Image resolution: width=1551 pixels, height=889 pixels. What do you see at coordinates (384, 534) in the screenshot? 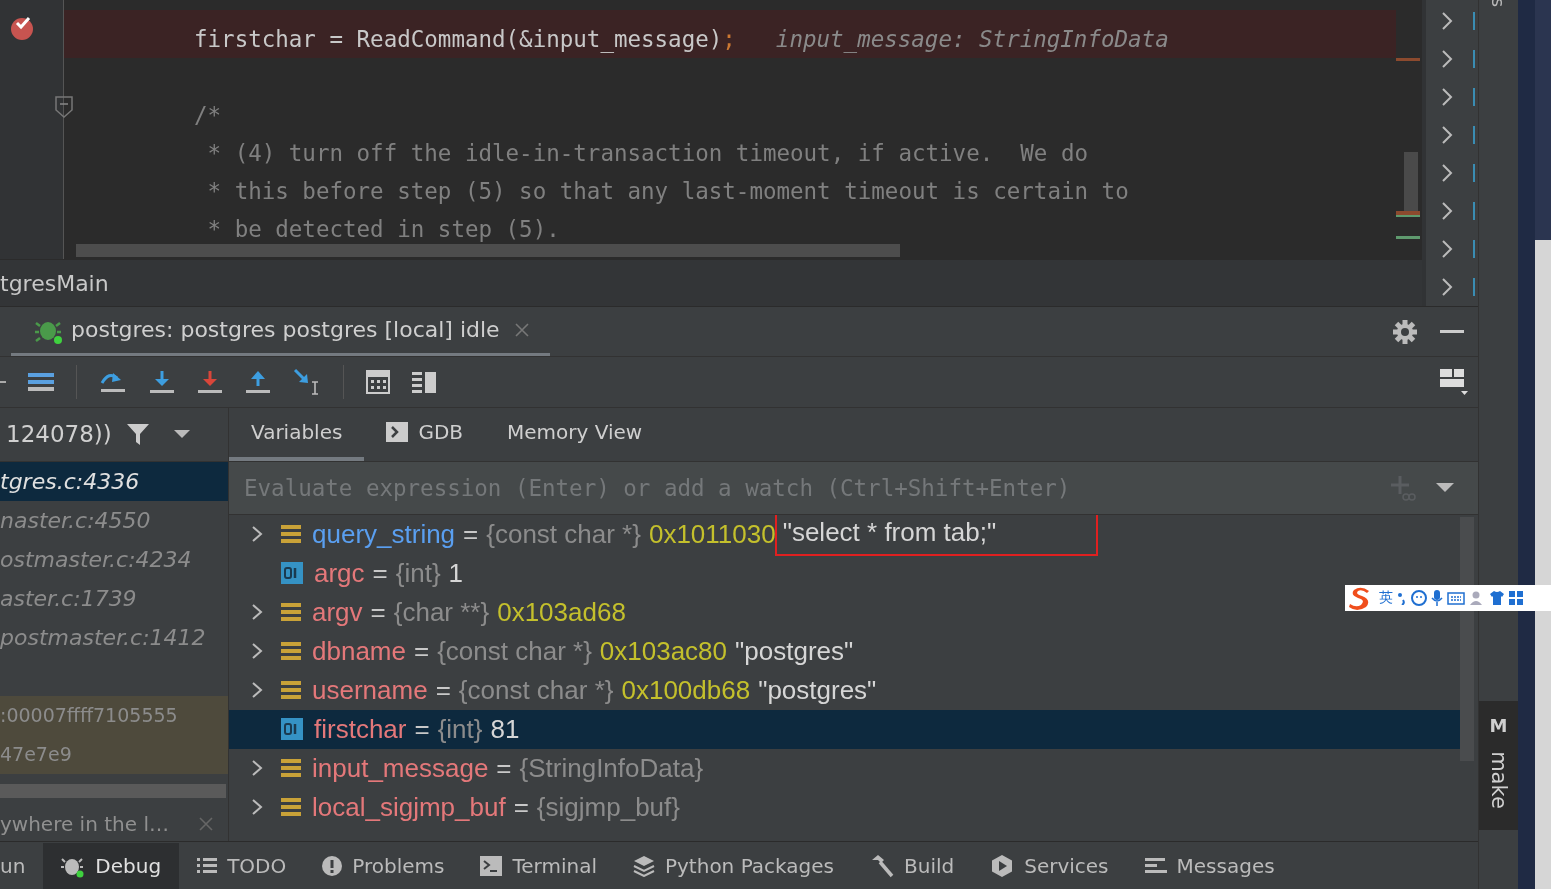
I see `variable-name: query_string` at bounding box center [384, 534].